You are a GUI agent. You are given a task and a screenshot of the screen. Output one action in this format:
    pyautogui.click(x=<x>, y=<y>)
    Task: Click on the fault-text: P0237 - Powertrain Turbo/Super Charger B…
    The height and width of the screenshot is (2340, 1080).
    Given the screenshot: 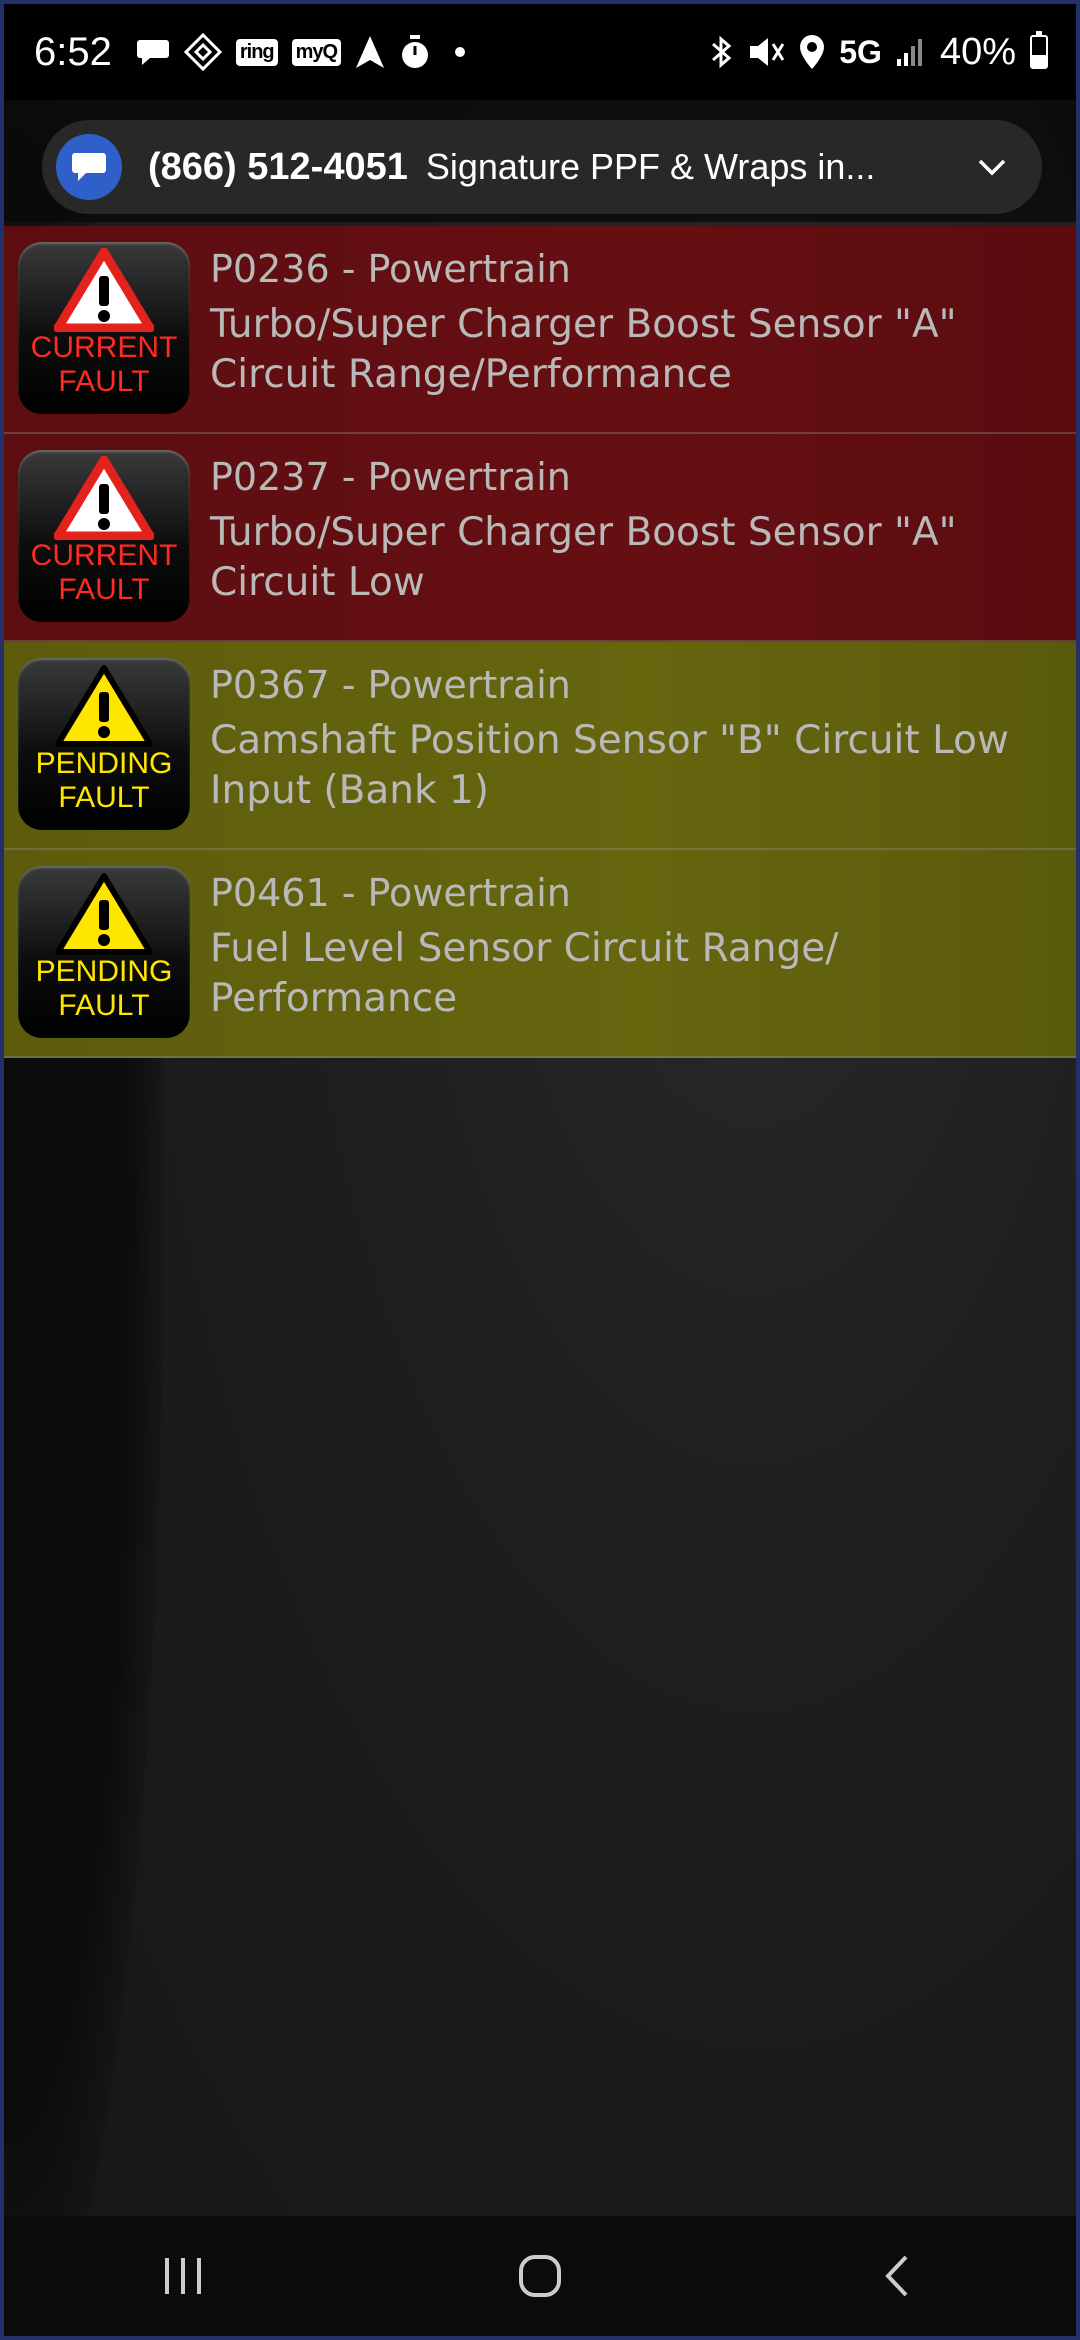 What is the action you would take?
    pyautogui.click(x=633, y=530)
    